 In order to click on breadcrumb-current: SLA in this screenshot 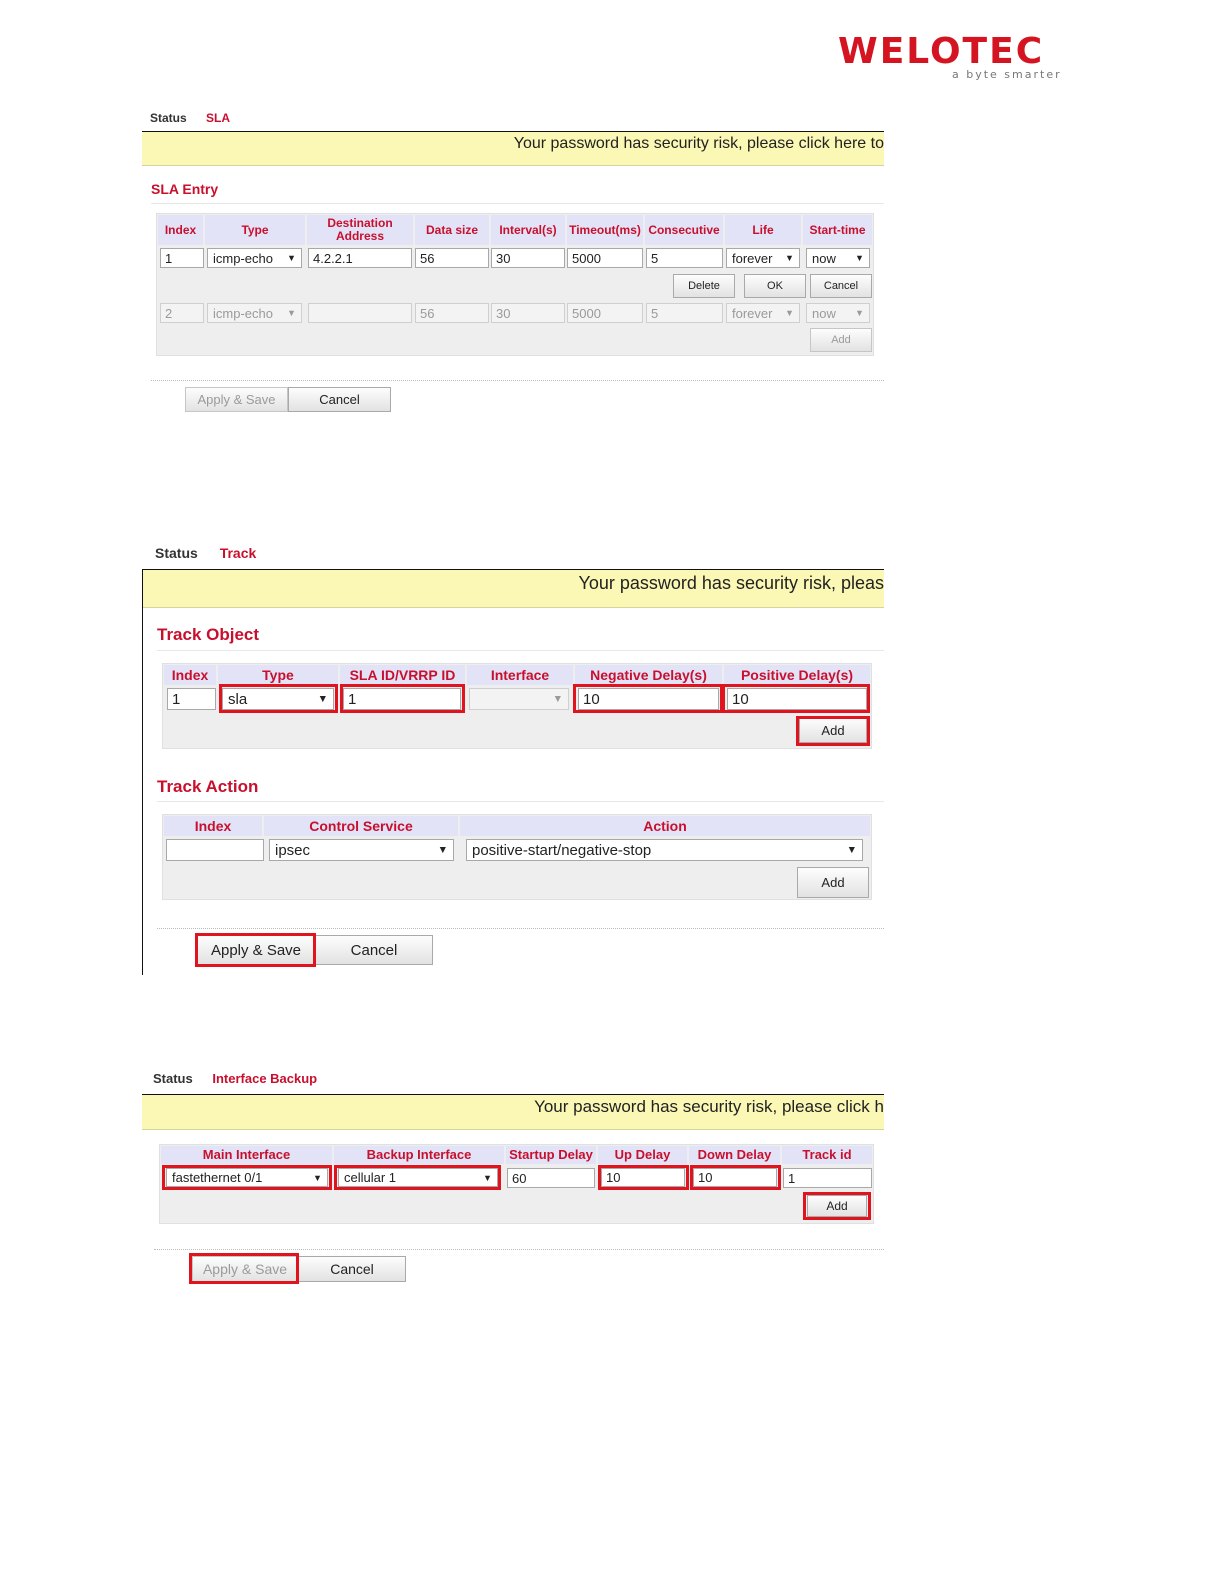, I will do `click(218, 118)`.